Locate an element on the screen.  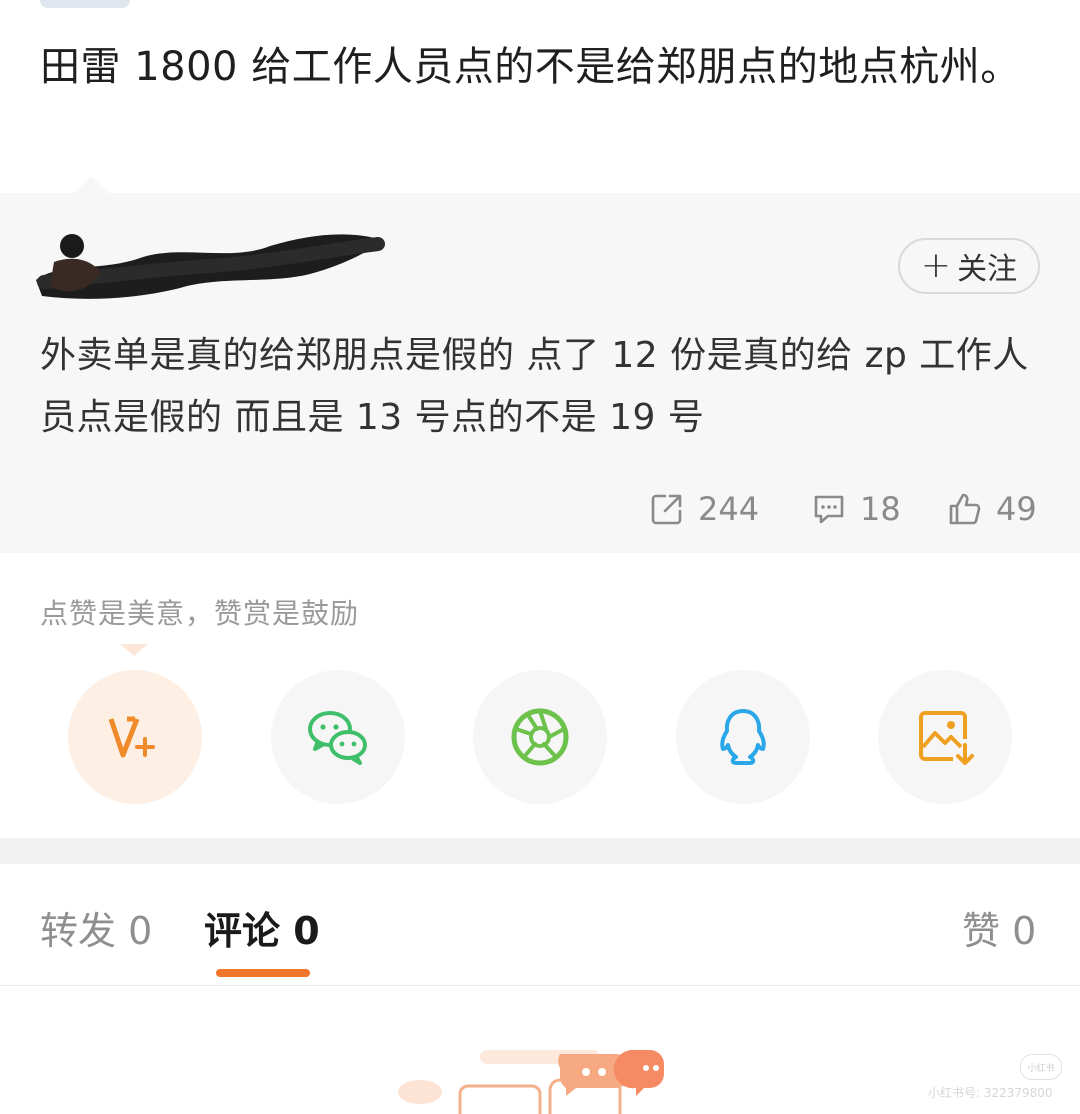
share-moments-button is located at coordinates (540, 737).